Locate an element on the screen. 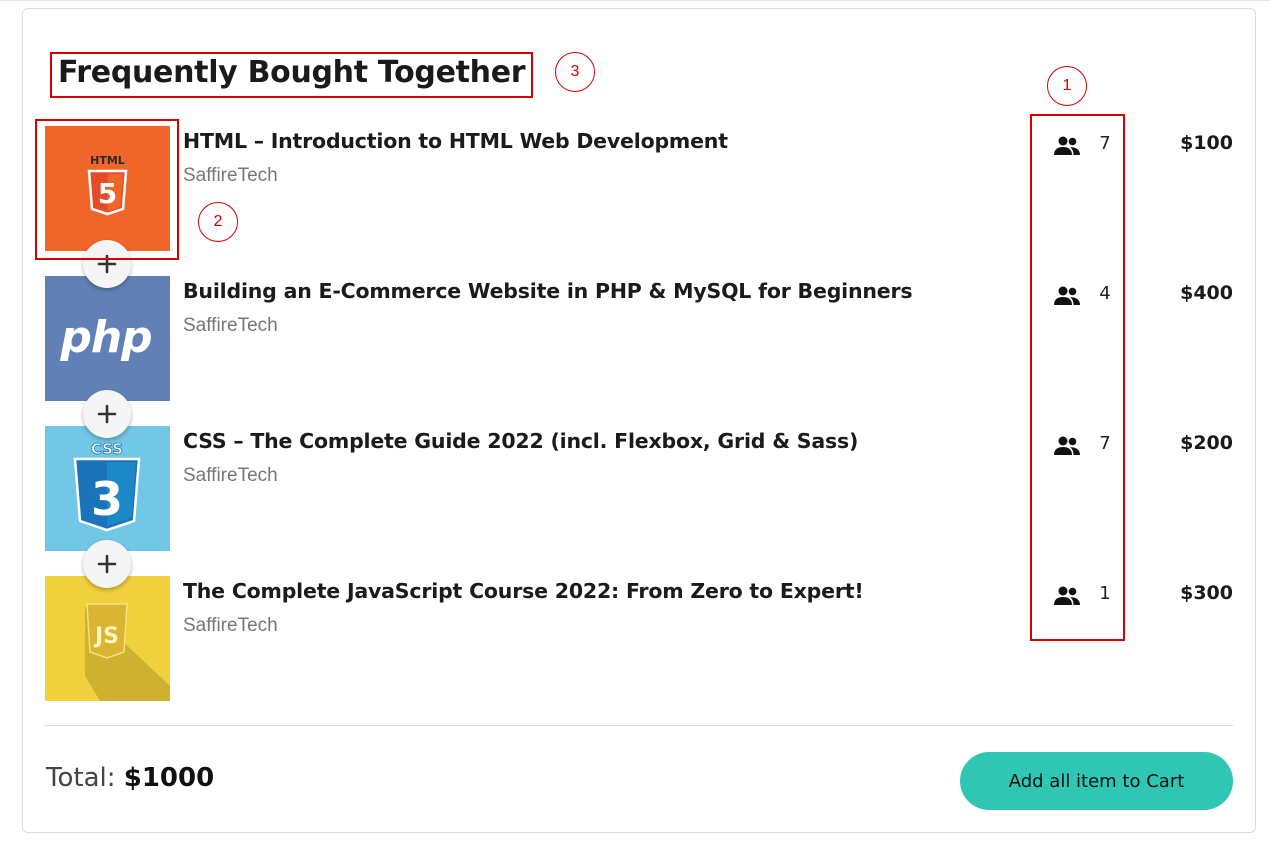  css-thumb-label: CSS is located at coordinates (107, 449).